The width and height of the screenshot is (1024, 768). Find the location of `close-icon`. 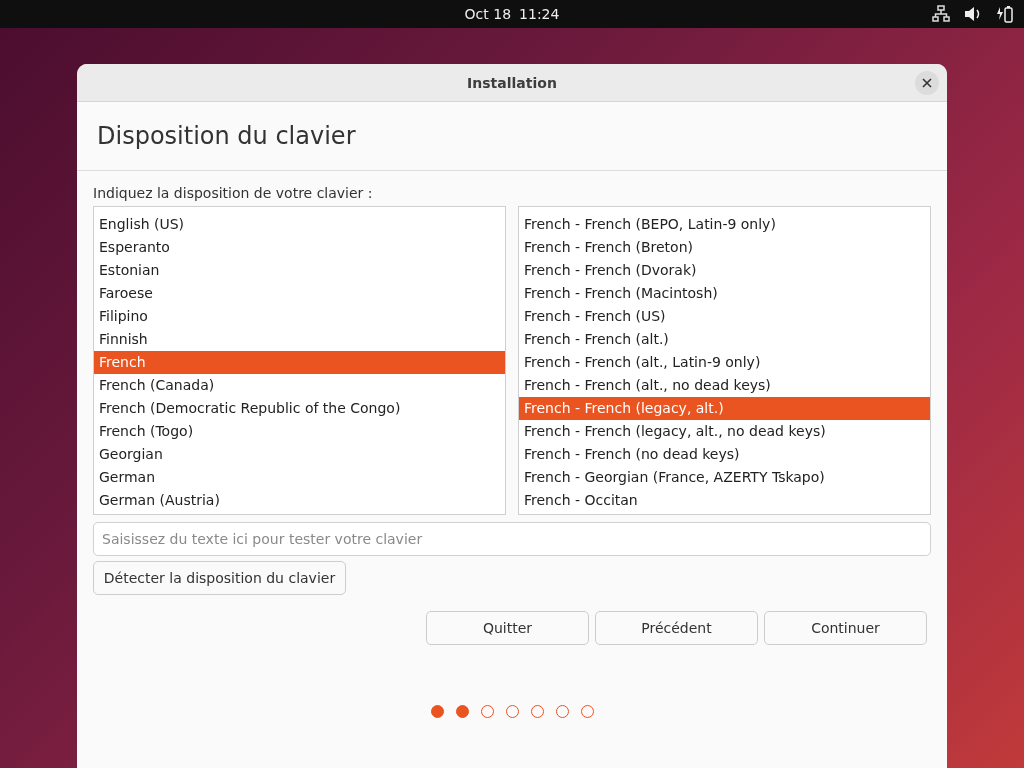

close-icon is located at coordinates (927, 83).